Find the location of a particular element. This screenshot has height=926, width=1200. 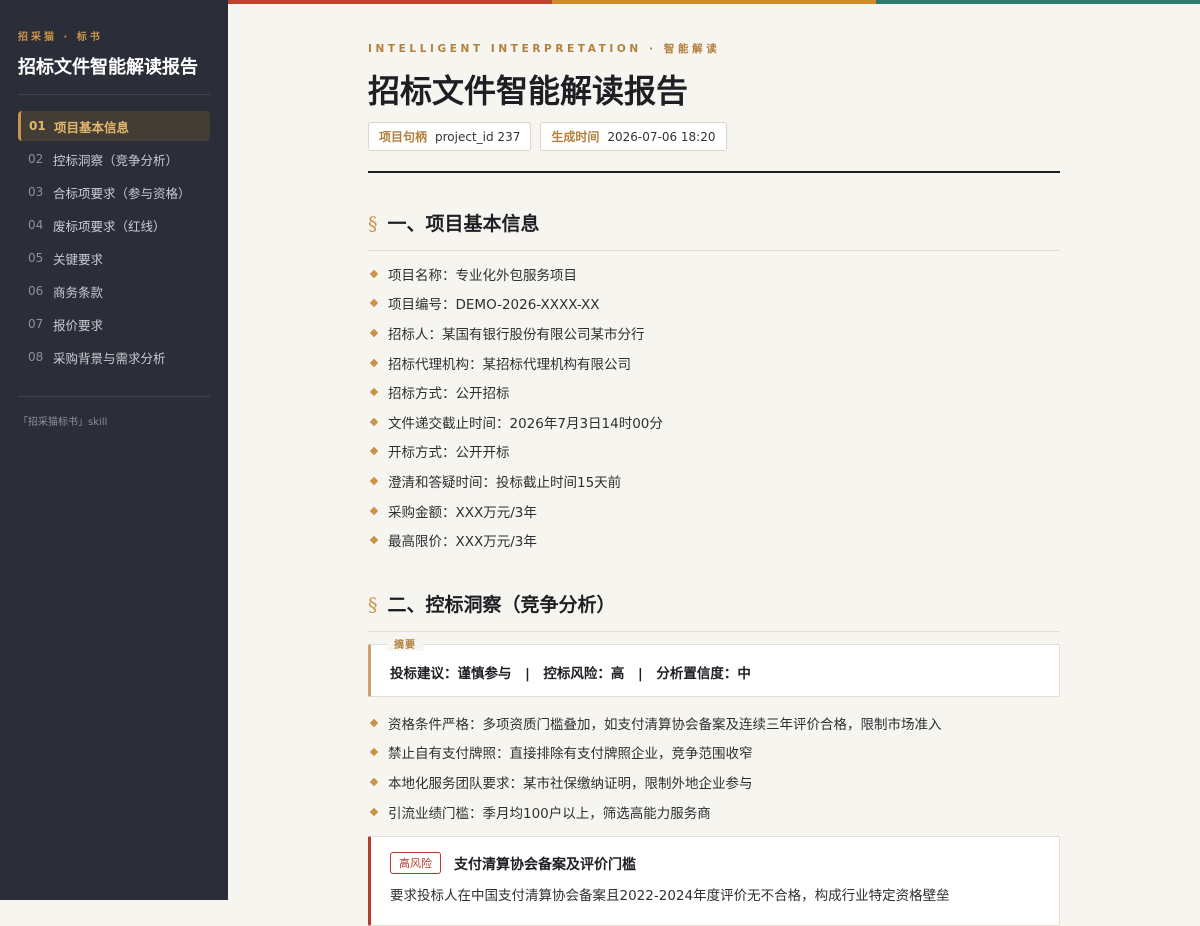

list-item-text: 项目名称：专业化外包服务项目 is located at coordinates (482, 275).